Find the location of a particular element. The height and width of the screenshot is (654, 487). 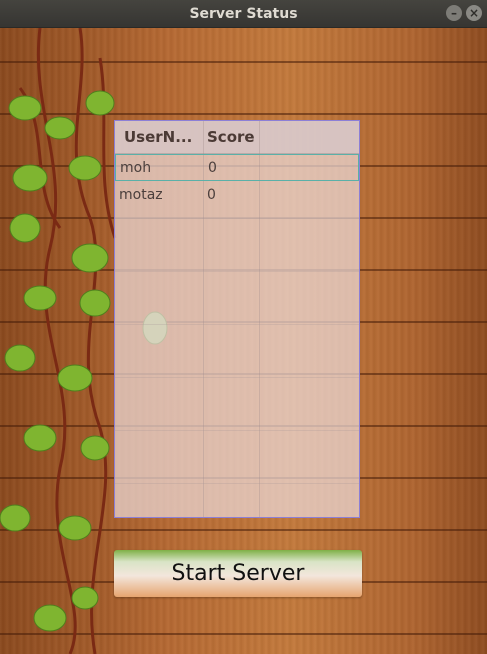

table-row: motaz 0 is located at coordinates (237, 195).